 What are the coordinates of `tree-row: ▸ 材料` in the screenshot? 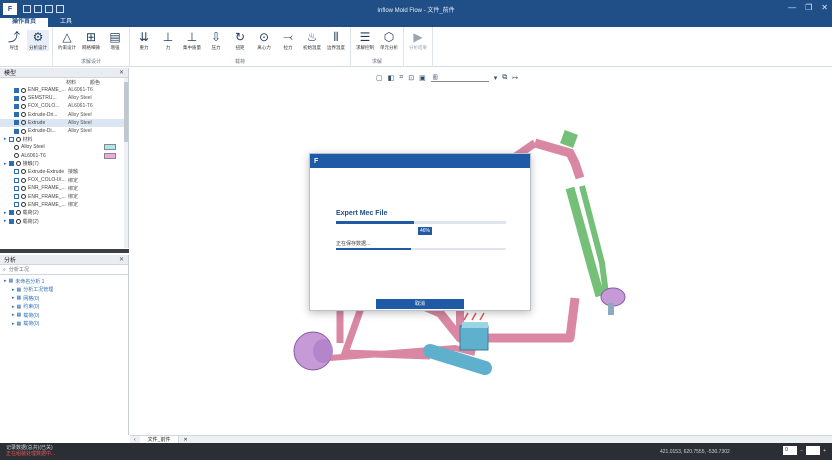 It's located at (64, 139).